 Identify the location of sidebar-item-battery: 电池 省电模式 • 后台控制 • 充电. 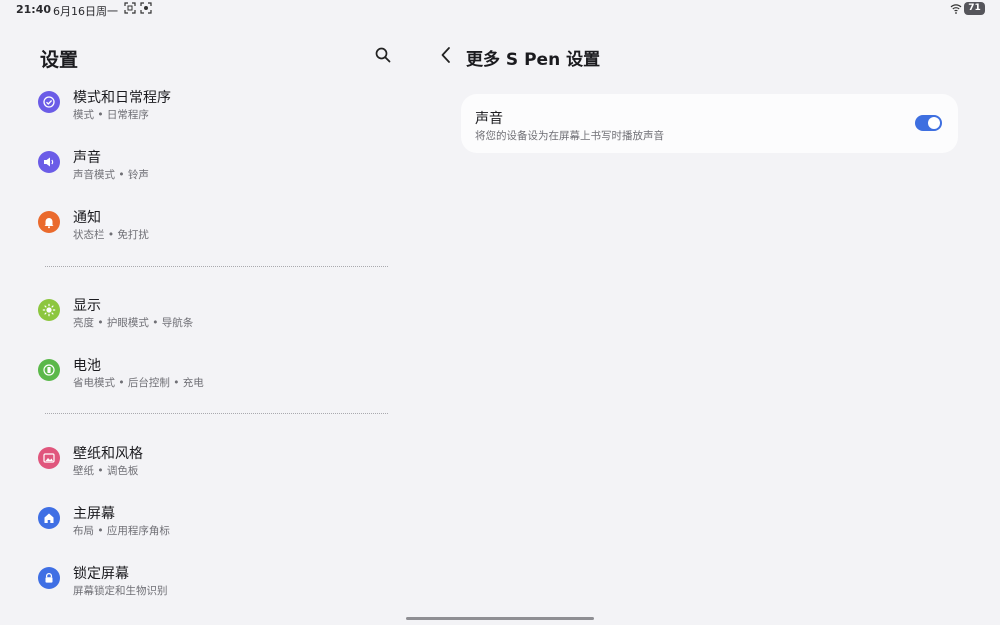
(213, 383).